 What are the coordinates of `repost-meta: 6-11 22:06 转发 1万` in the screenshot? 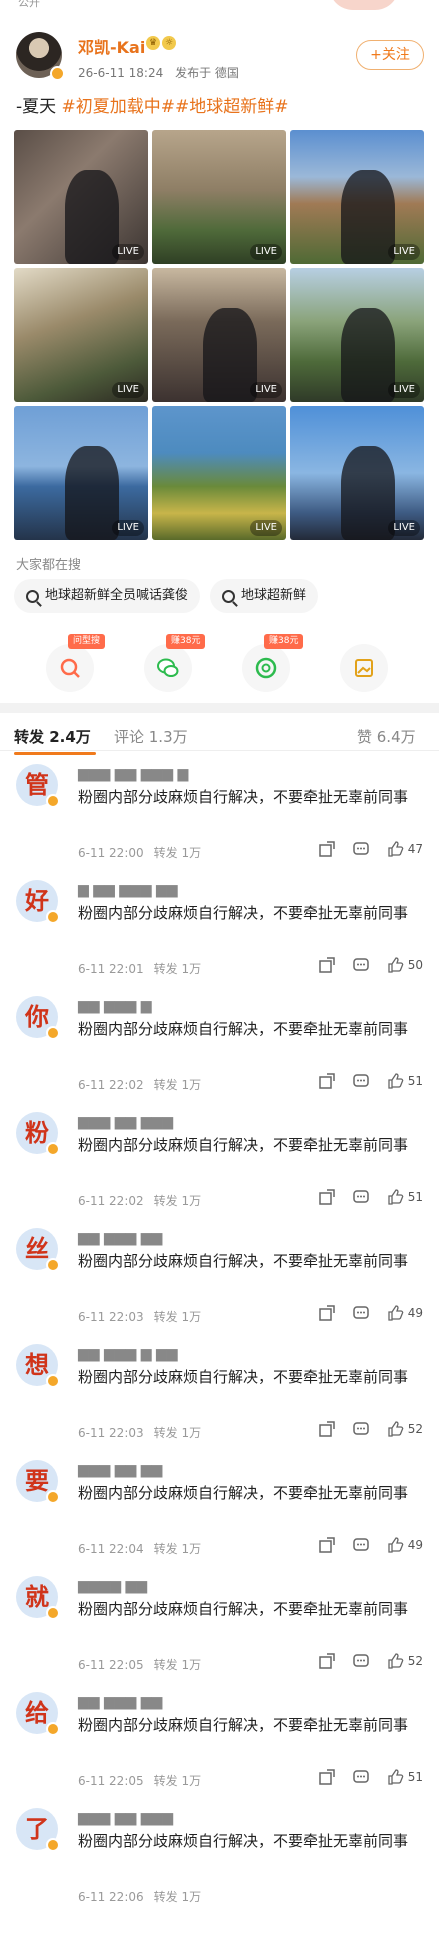 It's located at (139, 1896).